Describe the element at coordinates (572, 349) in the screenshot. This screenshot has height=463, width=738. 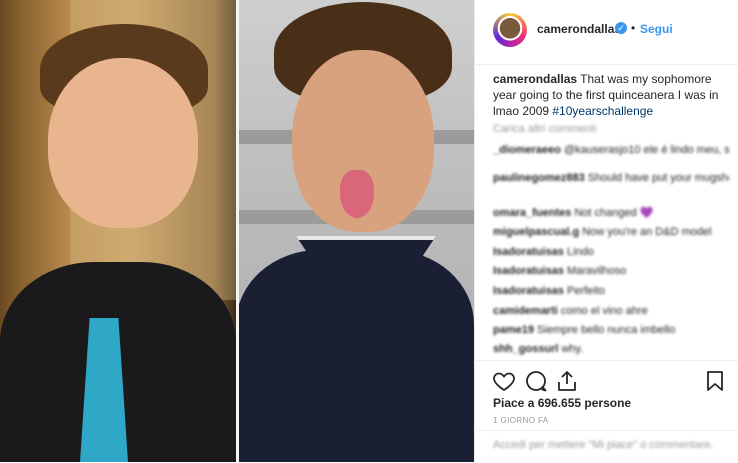
I see `comment-text: why.` at that location.